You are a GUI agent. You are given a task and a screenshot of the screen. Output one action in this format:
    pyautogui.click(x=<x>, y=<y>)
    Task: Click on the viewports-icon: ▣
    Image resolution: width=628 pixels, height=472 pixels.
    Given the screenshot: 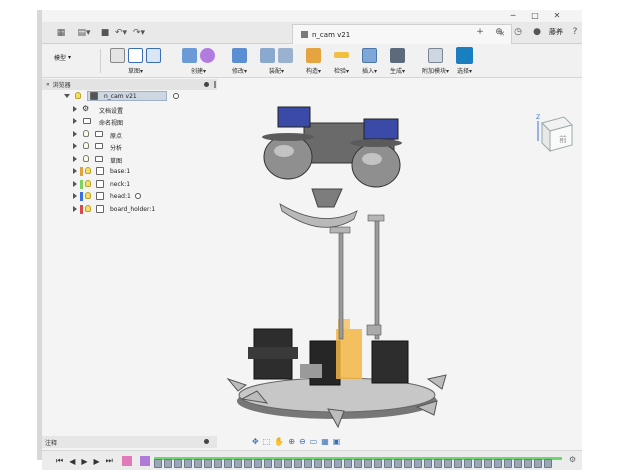 What is the action you would take?
    pyautogui.click(x=337, y=442)
    